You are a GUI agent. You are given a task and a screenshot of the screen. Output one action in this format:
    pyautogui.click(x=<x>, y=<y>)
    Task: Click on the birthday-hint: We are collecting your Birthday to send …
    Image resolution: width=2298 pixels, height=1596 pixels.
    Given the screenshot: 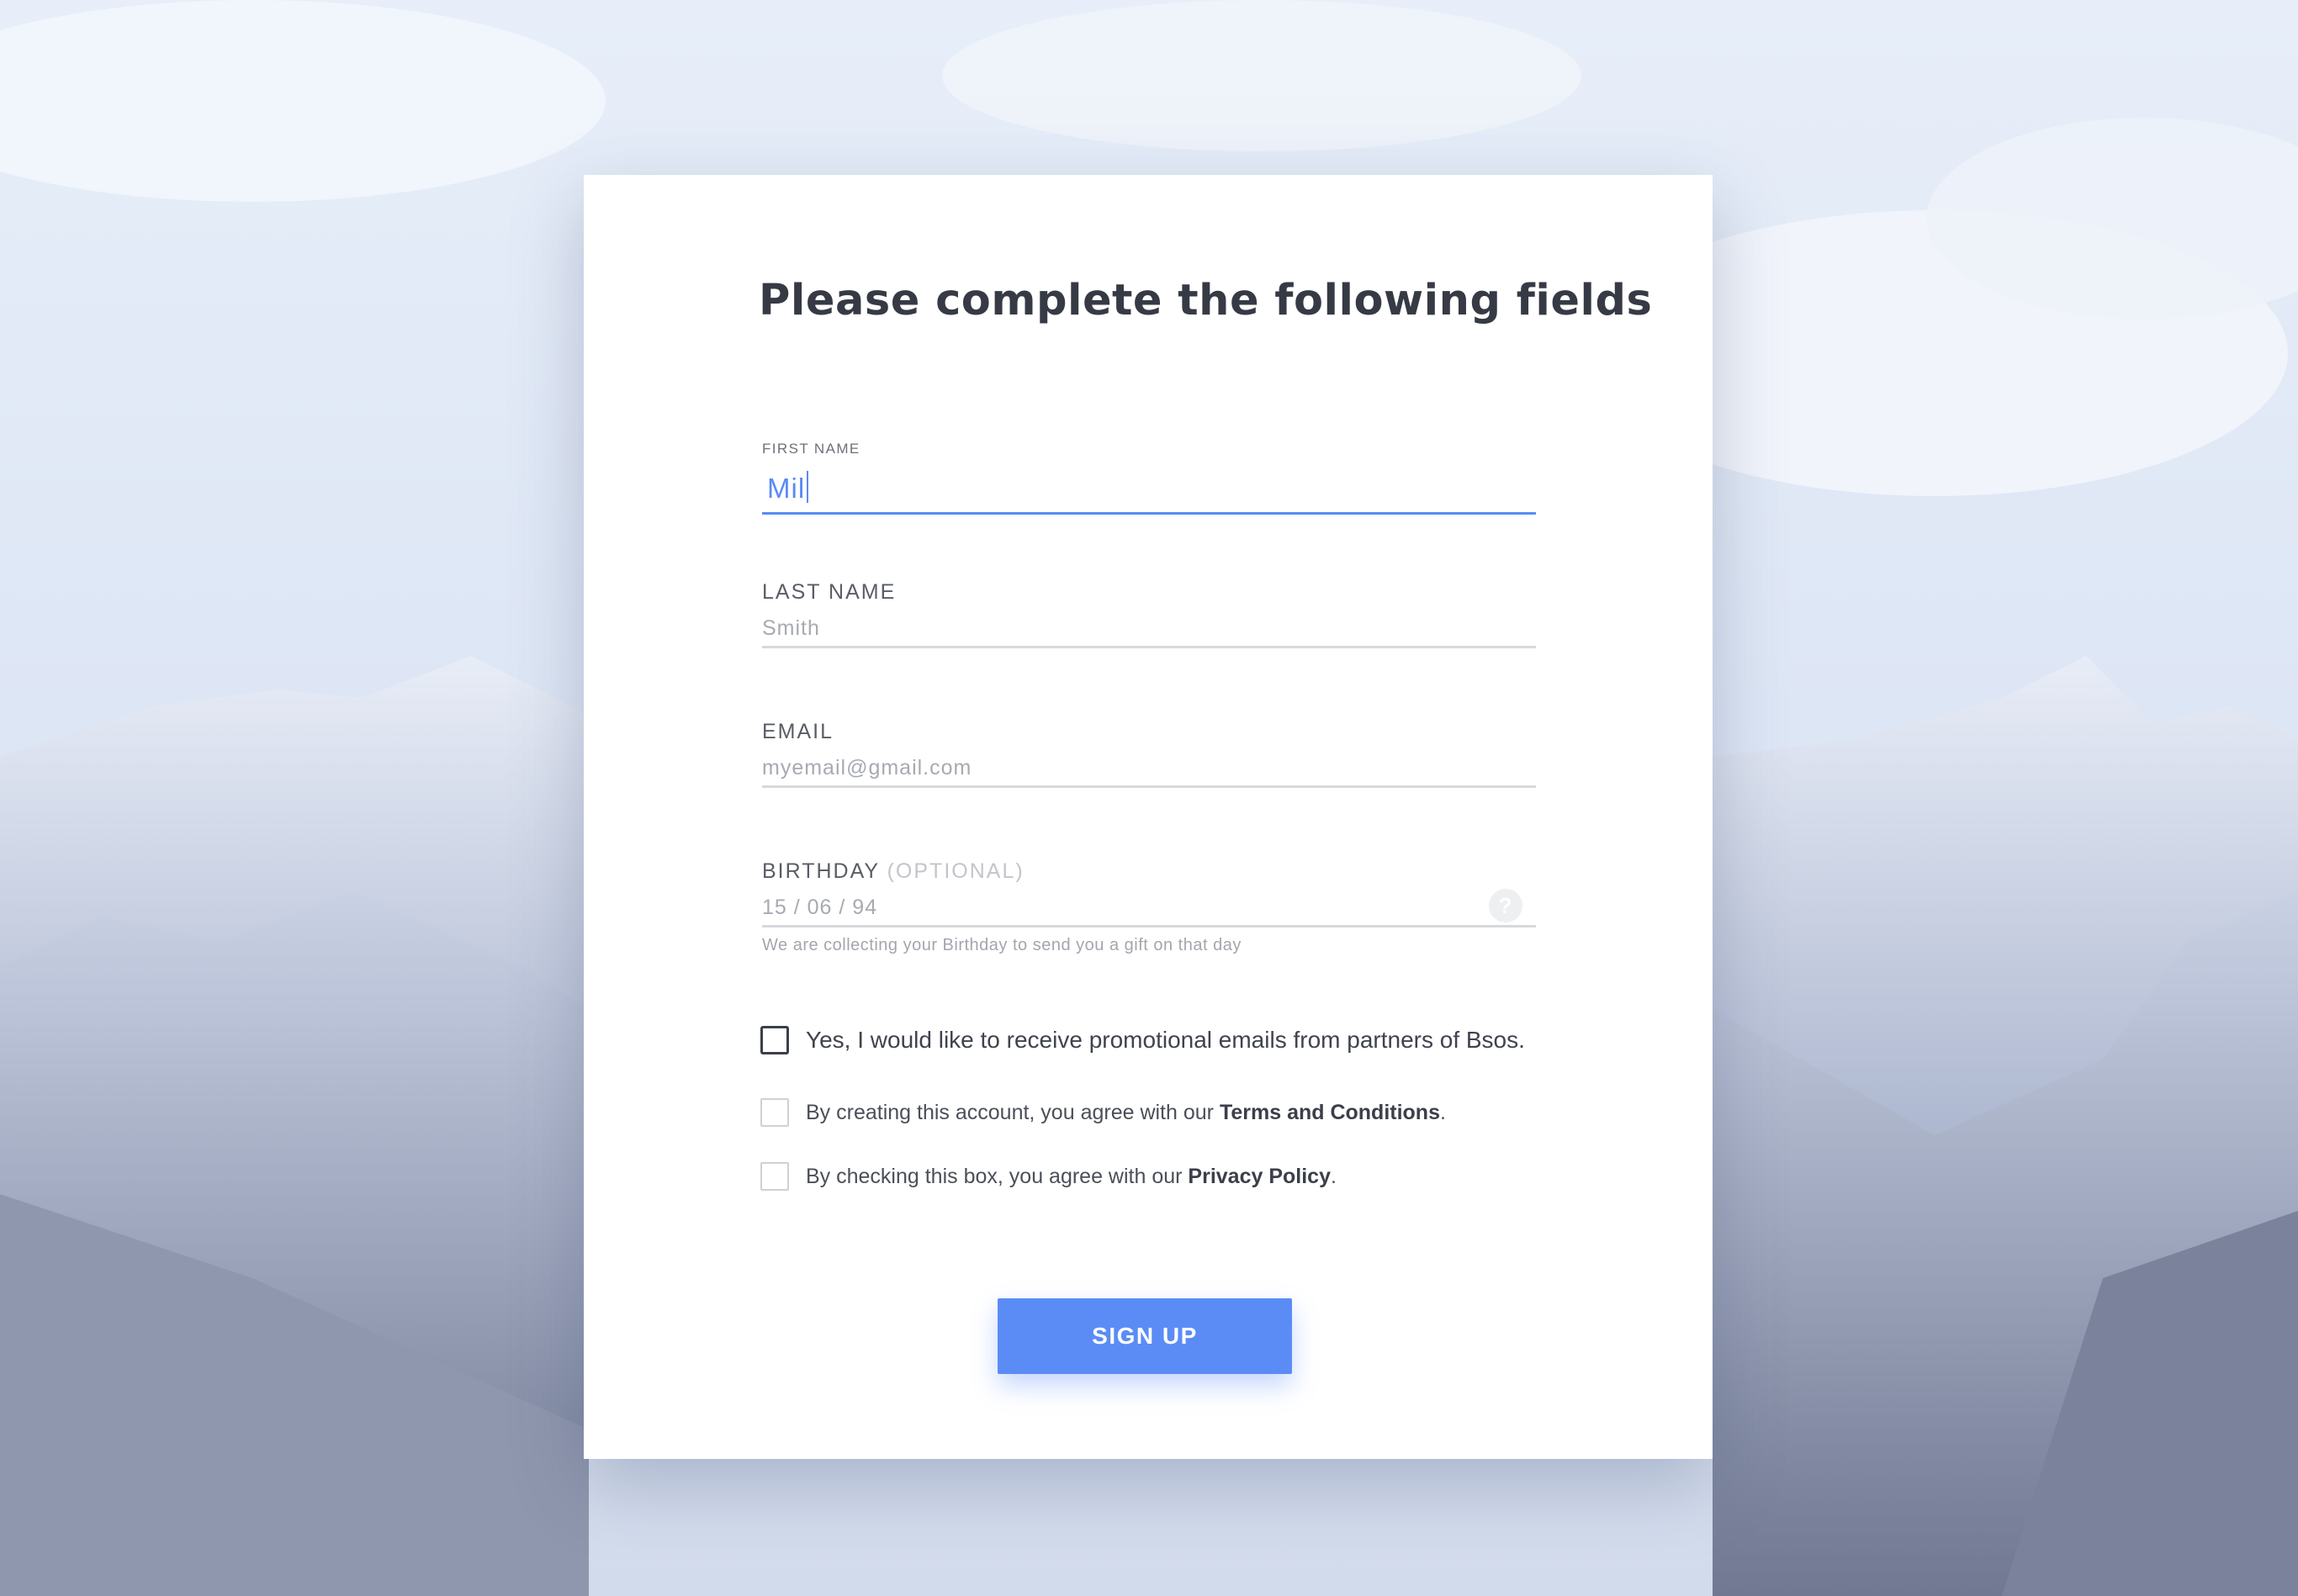 What is the action you would take?
    pyautogui.click(x=1002, y=945)
    